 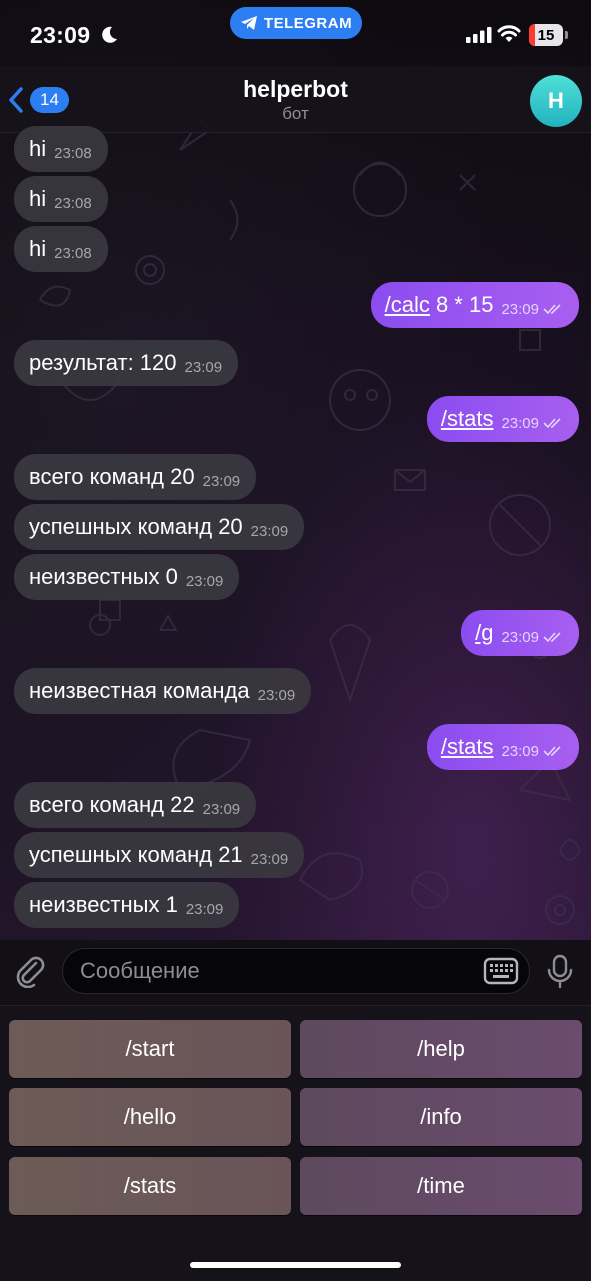 What do you see at coordinates (509, 33) in the screenshot?
I see `wifi-icon` at bounding box center [509, 33].